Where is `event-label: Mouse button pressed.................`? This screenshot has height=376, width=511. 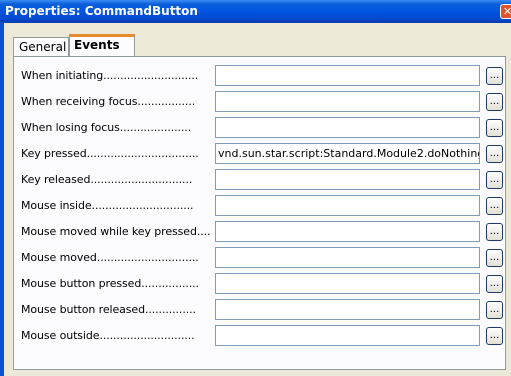
event-label: Mouse button pressed................. is located at coordinates (110, 283).